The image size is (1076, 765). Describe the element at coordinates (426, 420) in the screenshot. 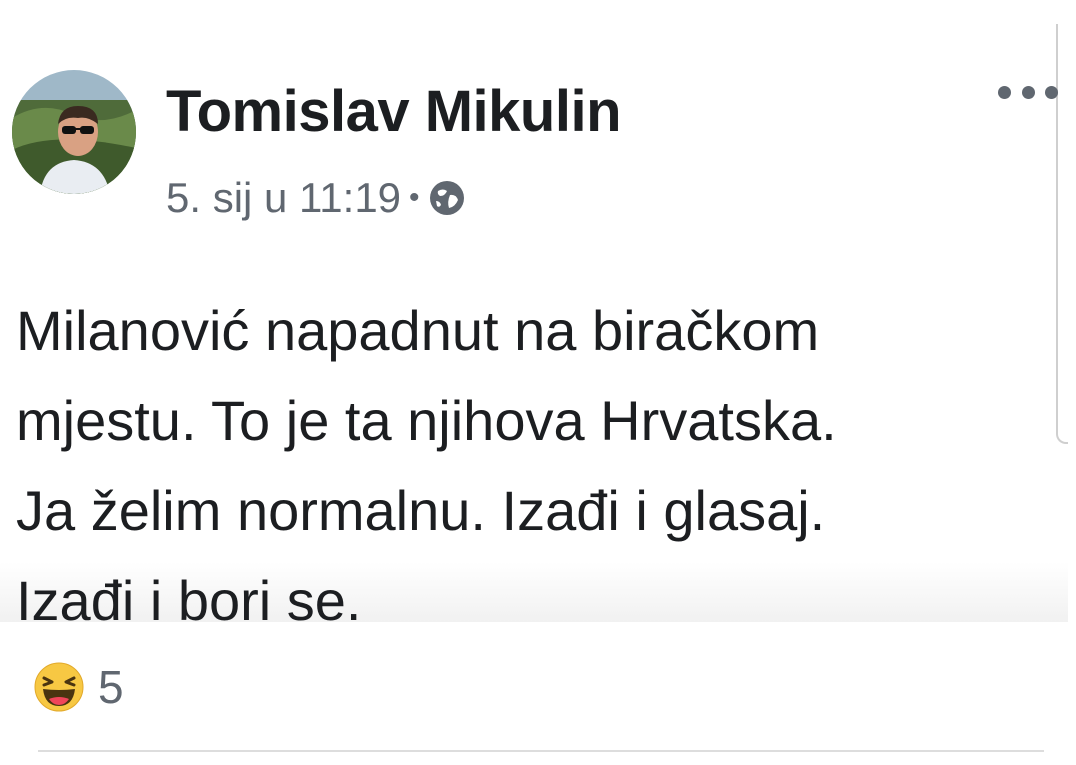

I see `post-text-line: mjestu. To je ta njihova Hrvatska.` at that location.